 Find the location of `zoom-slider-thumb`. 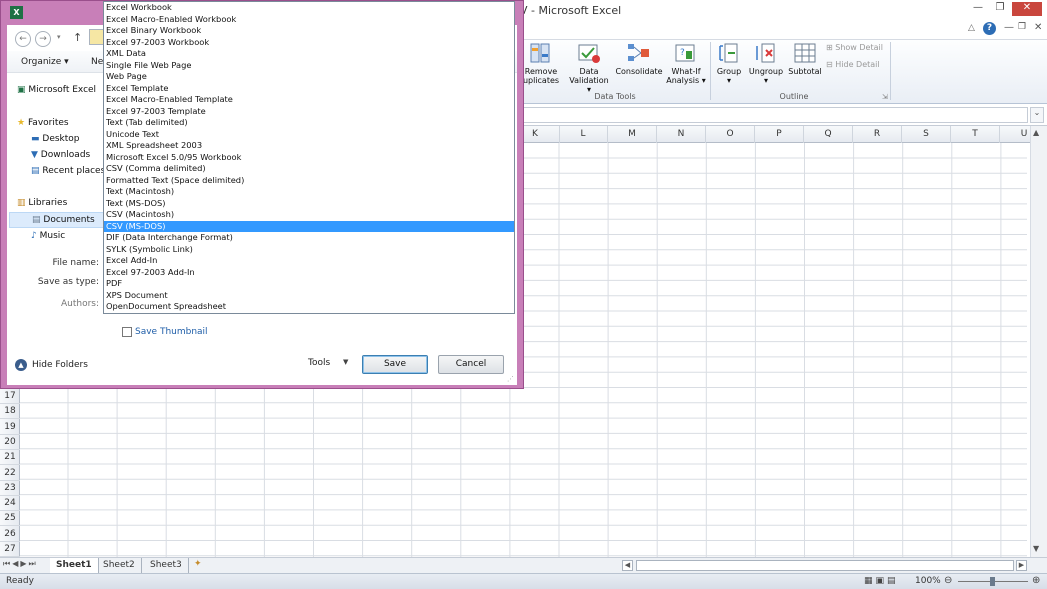

zoom-slider-thumb is located at coordinates (992, 581).